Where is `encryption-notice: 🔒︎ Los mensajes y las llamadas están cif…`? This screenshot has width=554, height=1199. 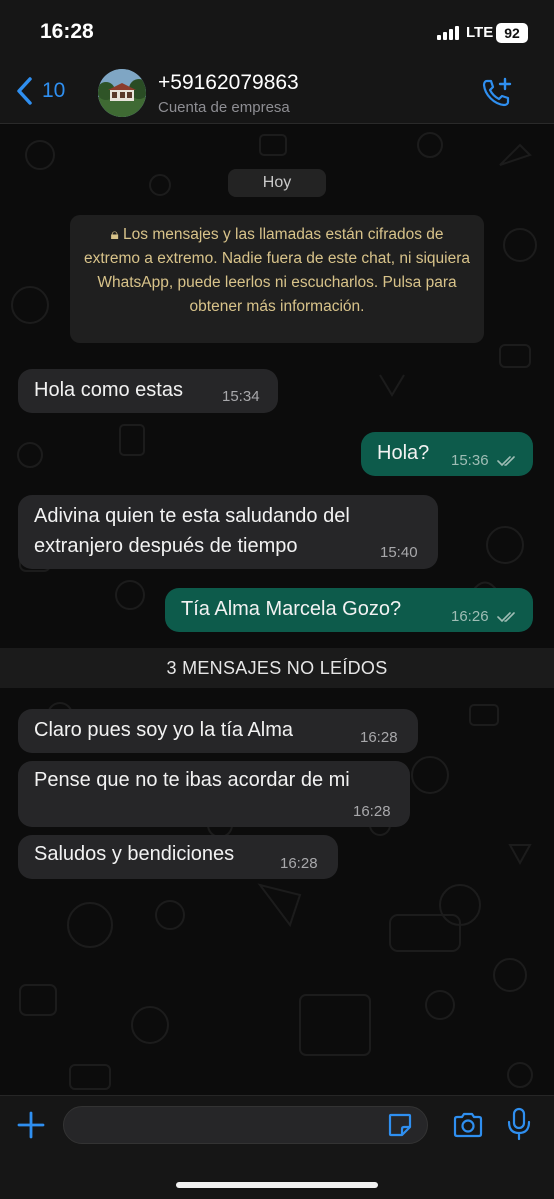
encryption-notice: 🔒︎ Los mensajes y las llamadas están cif… is located at coordinates (277, 279).